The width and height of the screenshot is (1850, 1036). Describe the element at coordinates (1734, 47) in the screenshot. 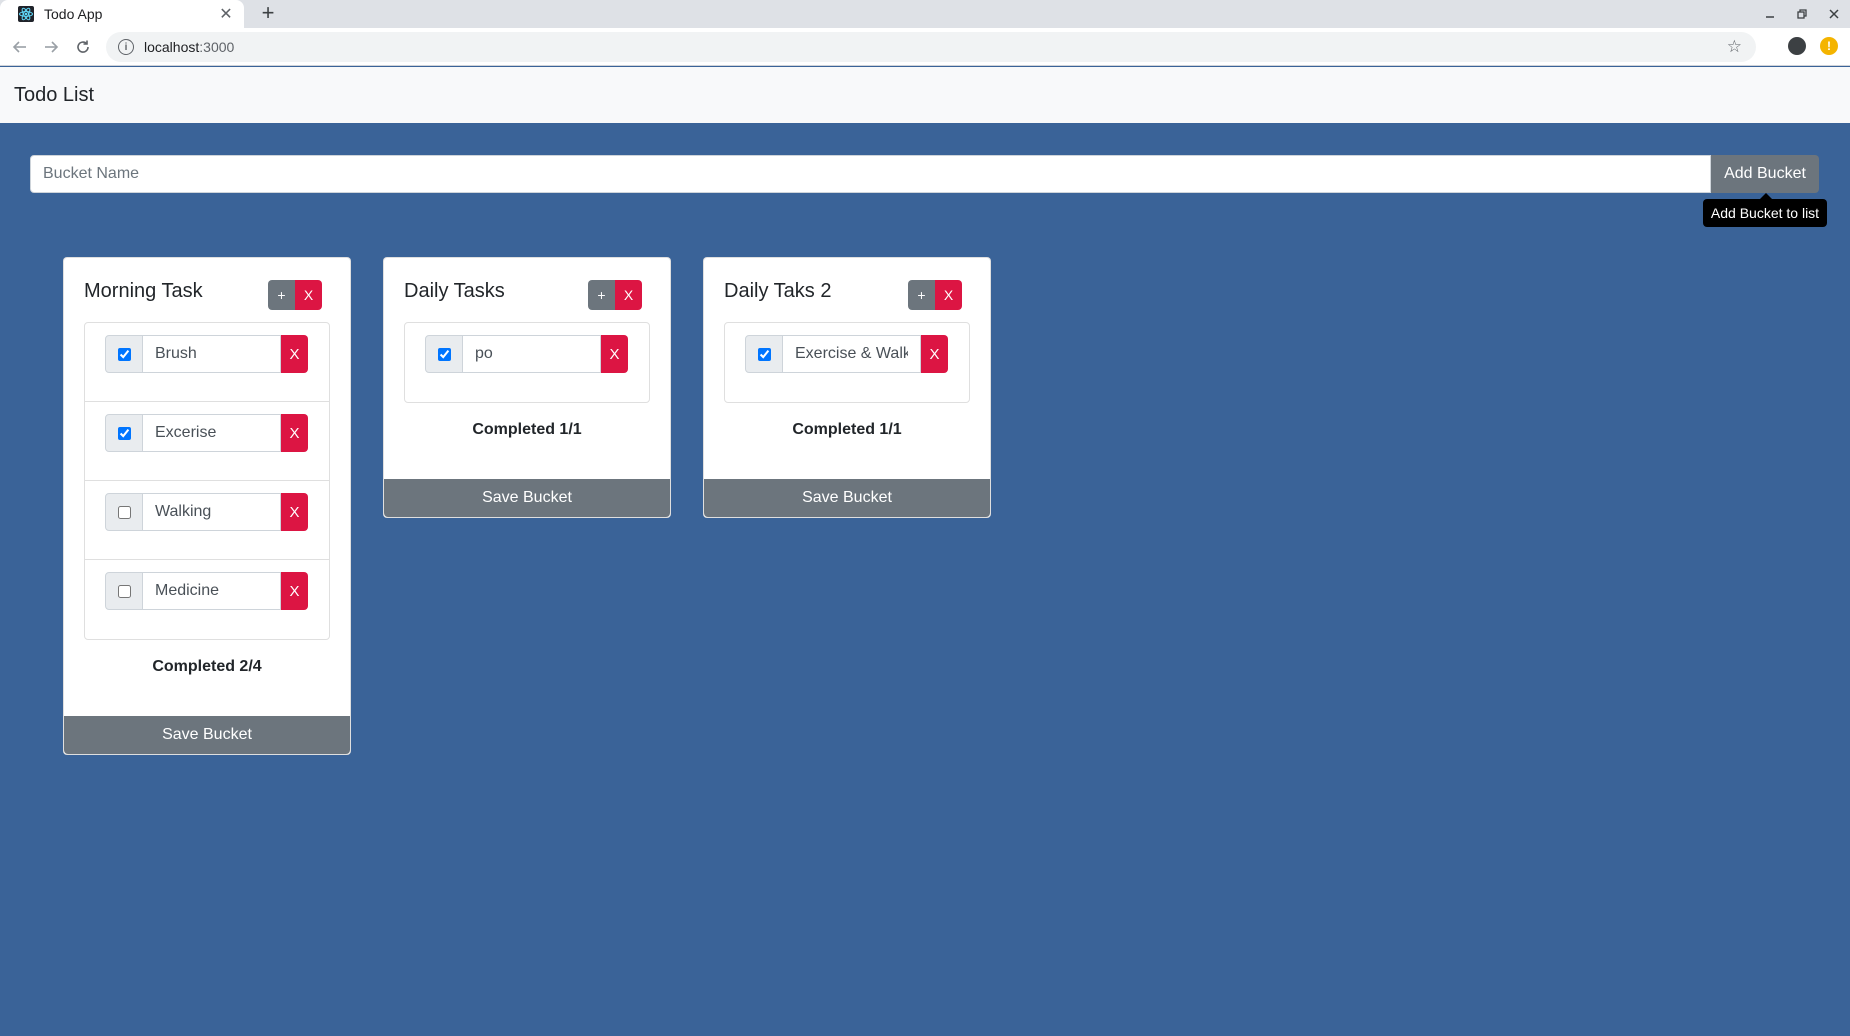

I see `bookmark-star-icon: ☆` at that location.